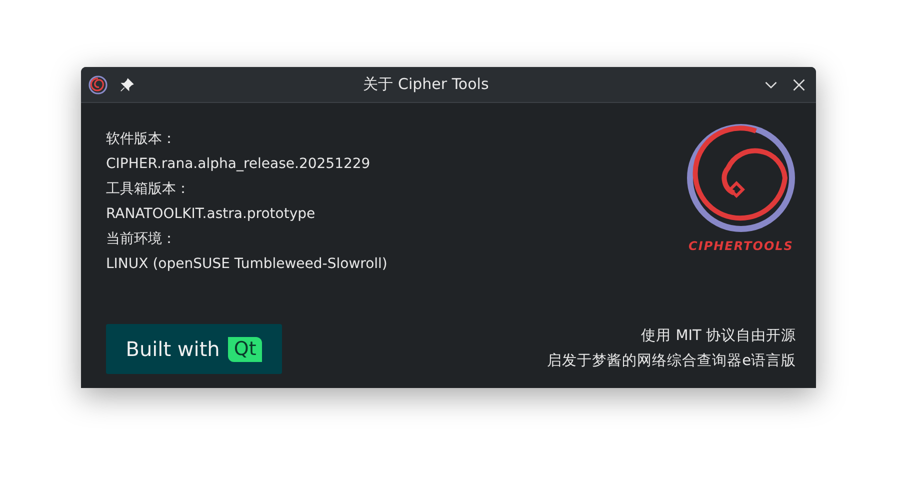 This screenshot has width=897, height=484. Describe the element at coordinates (718, 336) in the screenshot. I see `note-text: 使用 MIT 协议自由开源` at that location.